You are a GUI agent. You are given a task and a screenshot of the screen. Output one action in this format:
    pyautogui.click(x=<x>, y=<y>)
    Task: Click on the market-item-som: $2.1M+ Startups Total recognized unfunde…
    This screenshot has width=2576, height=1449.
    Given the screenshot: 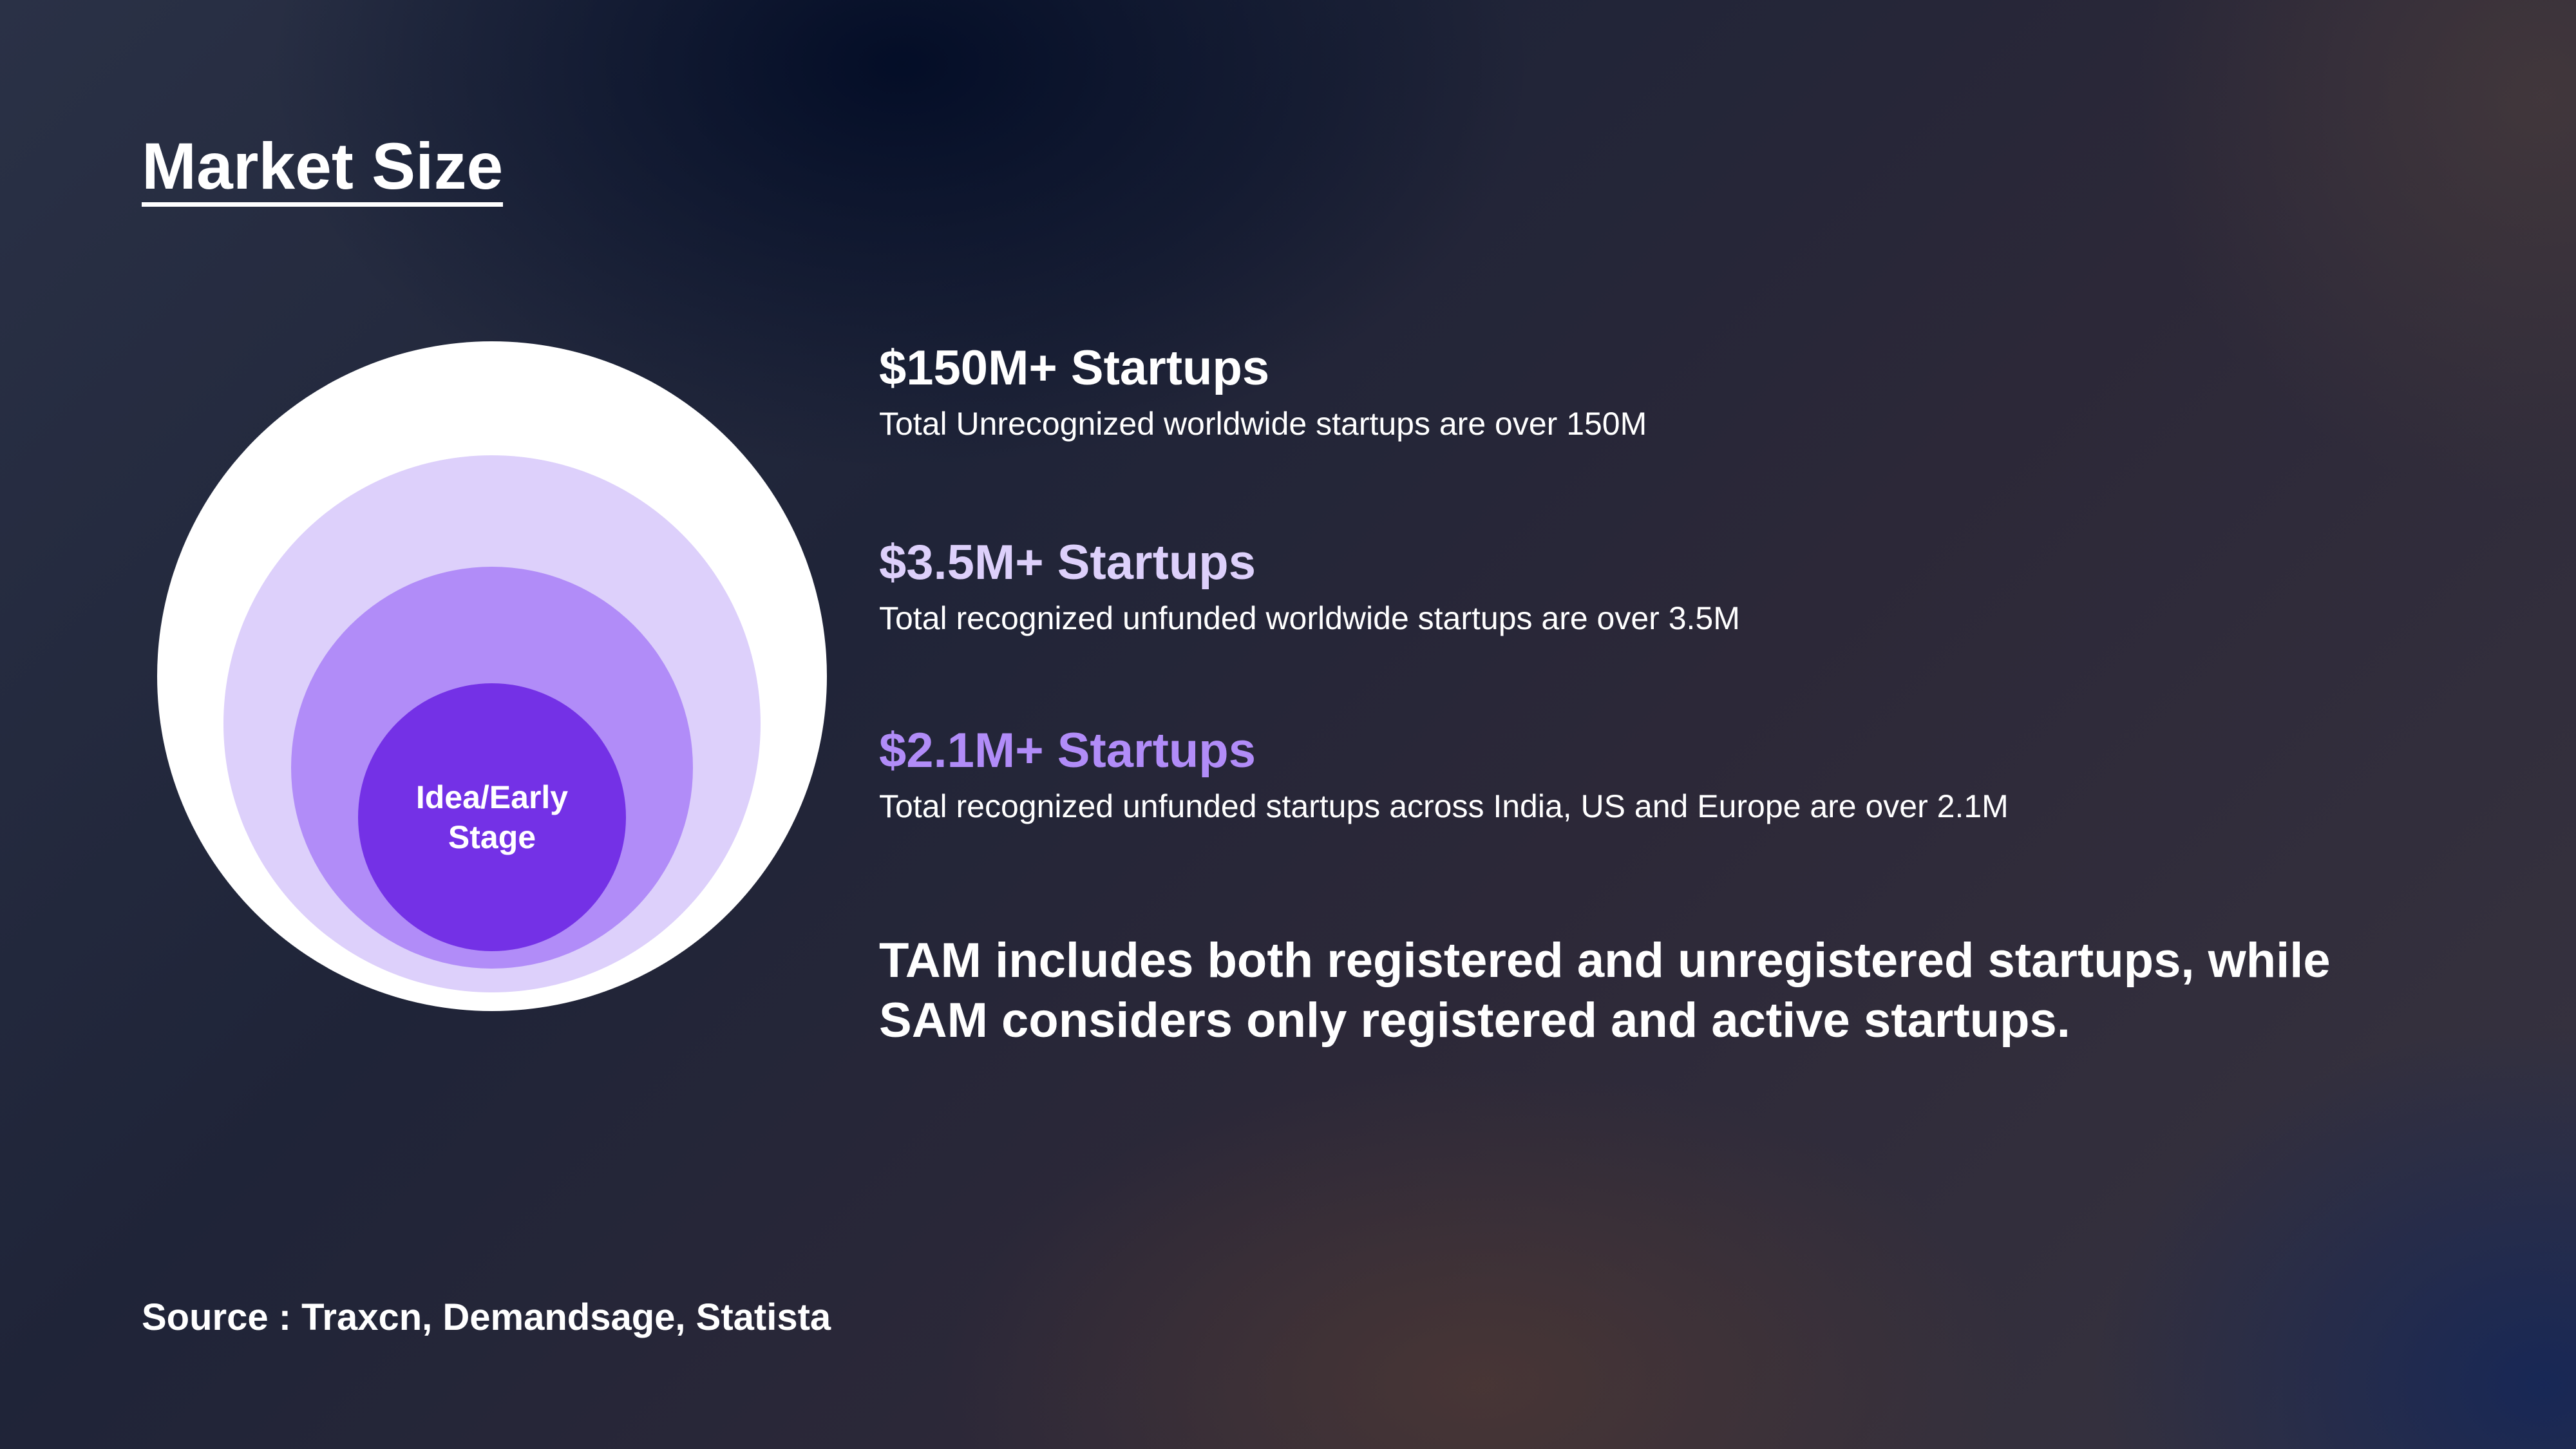 What is the action you would take?
    pyautogui.click(x=1444, y=775)
    